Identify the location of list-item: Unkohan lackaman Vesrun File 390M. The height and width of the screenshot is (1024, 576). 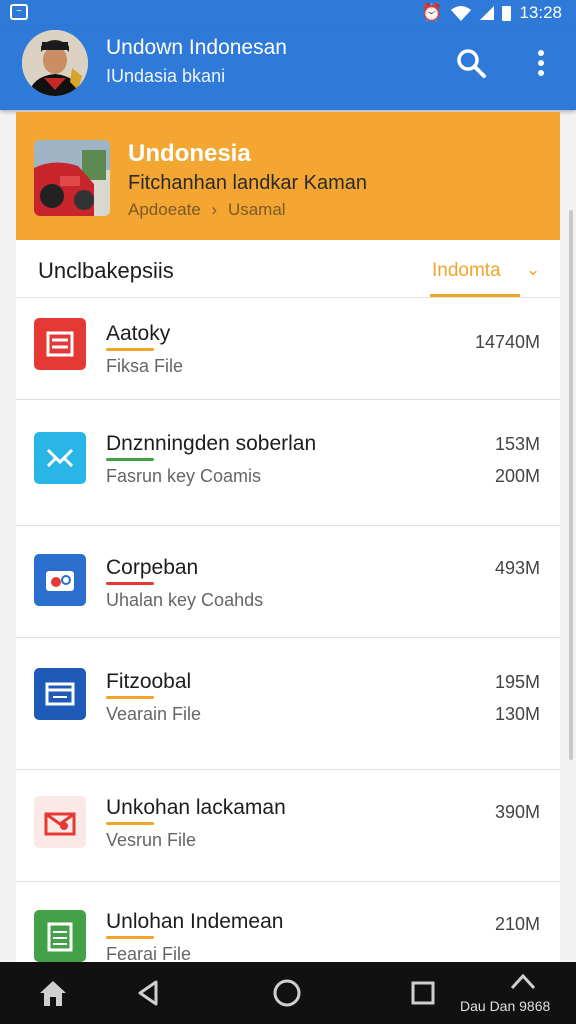
(288, 826).